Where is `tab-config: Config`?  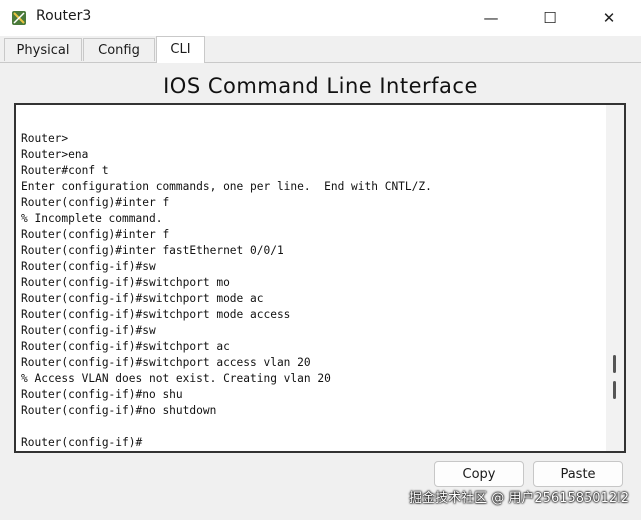 tab-config: Config is located at coordinates (119, 49).